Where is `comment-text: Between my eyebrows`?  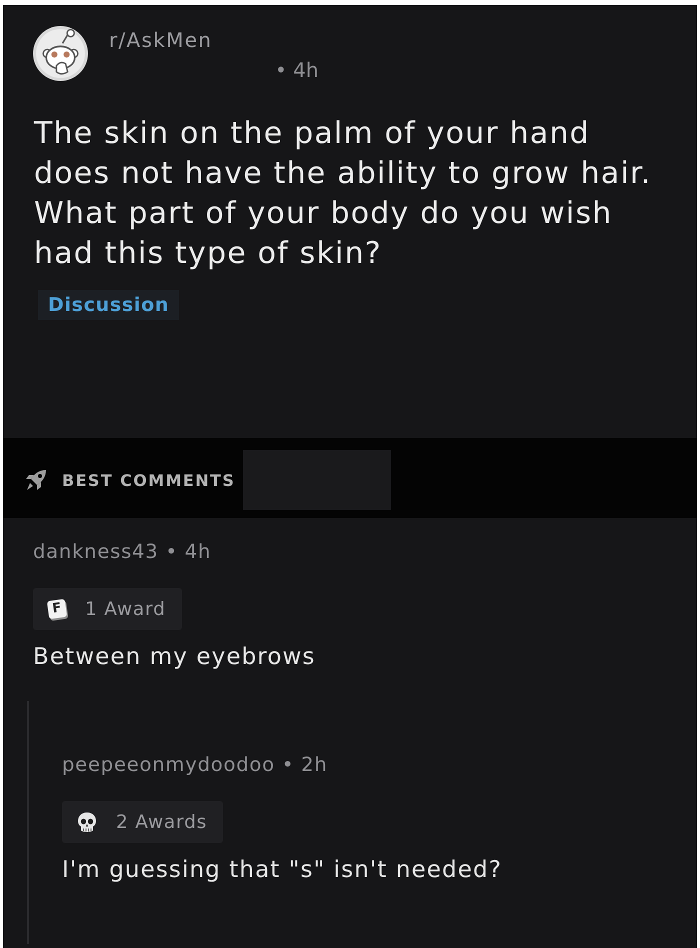 comment-text: Between my eyebrows is located at coordinates (174, 657).